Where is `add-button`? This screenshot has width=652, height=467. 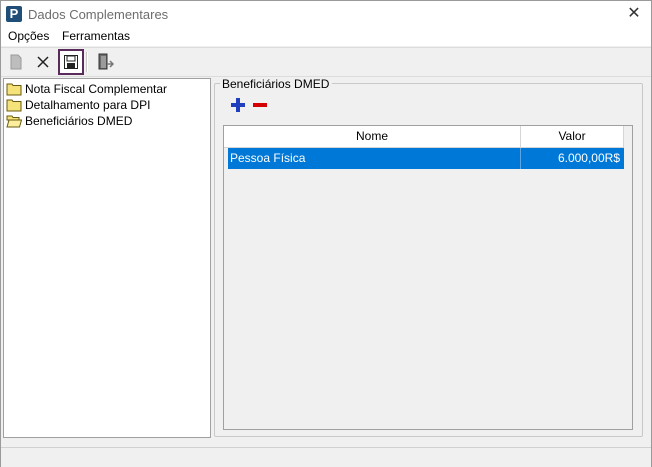 add-button is located at coordinates (238, 105).